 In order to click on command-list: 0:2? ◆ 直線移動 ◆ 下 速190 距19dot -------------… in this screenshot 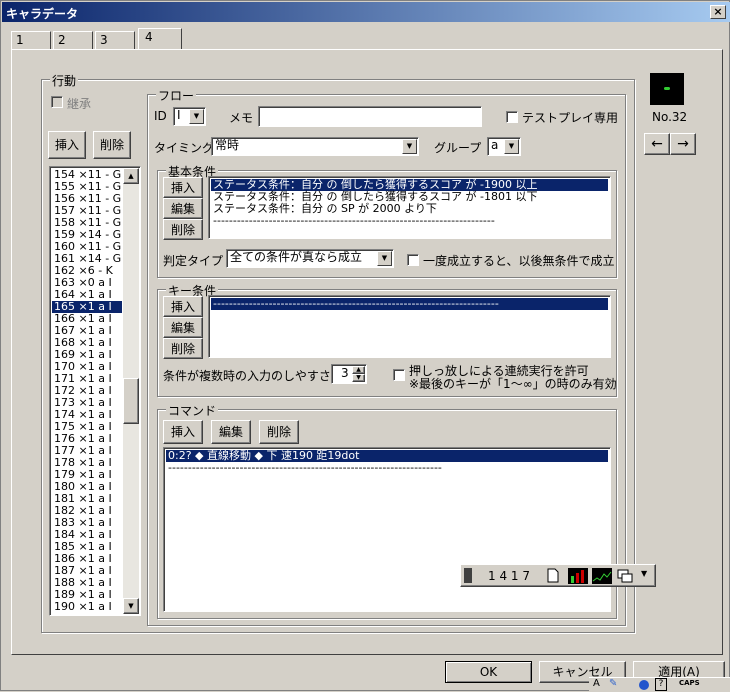, I will do `click(387, 529)`.